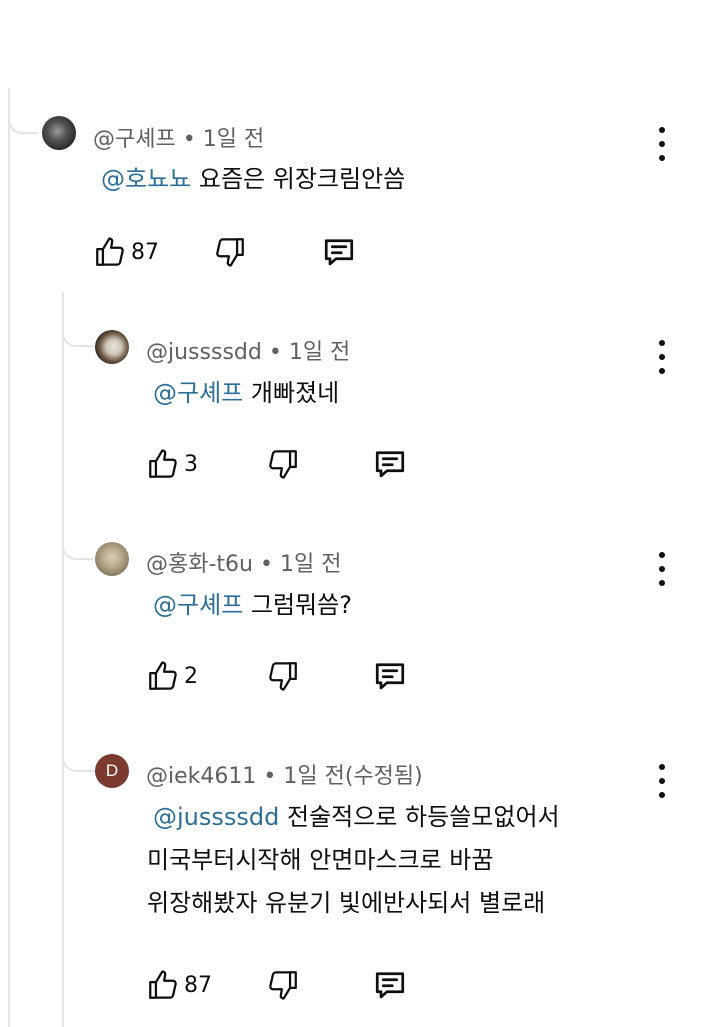 This screenshot has height=1027, width=714. I want to click on like-count: 3, so click(191, 464).